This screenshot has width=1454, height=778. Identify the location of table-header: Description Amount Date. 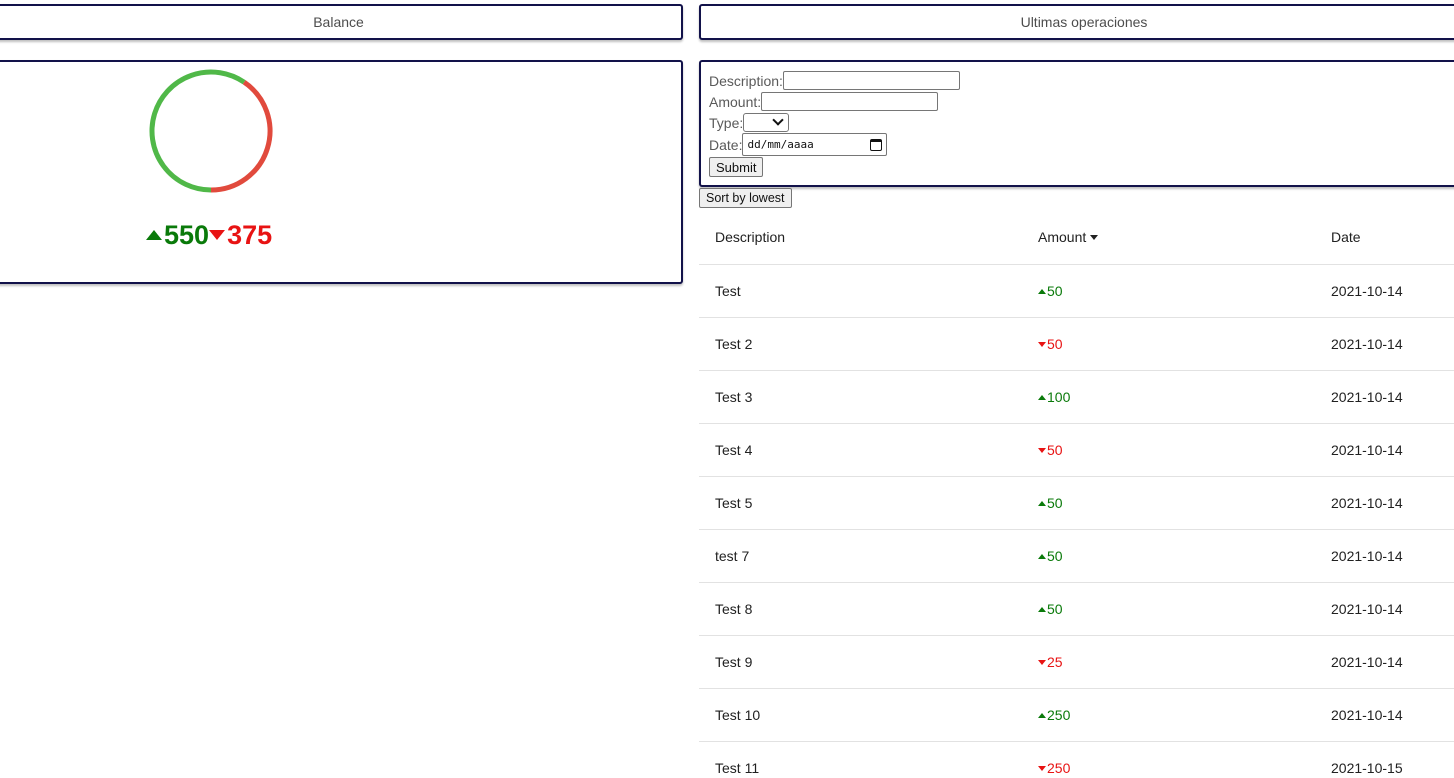
(1076, 237).